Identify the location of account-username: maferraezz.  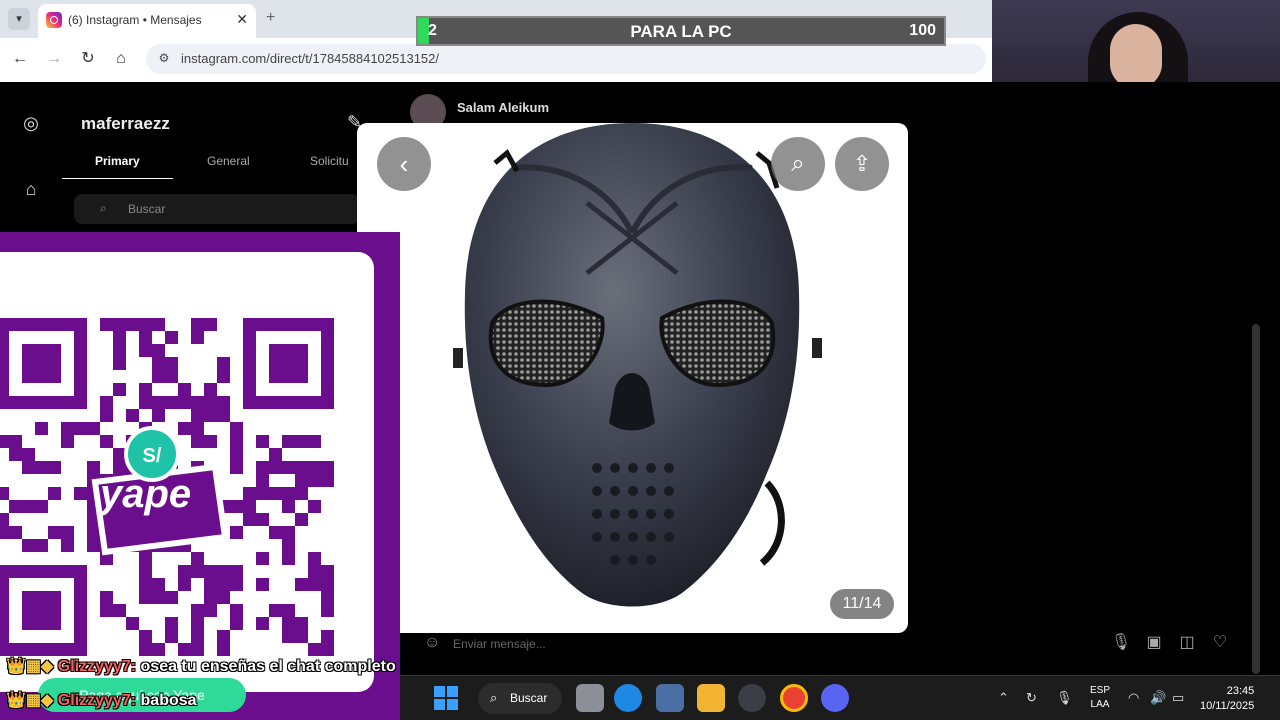
(125, 124).